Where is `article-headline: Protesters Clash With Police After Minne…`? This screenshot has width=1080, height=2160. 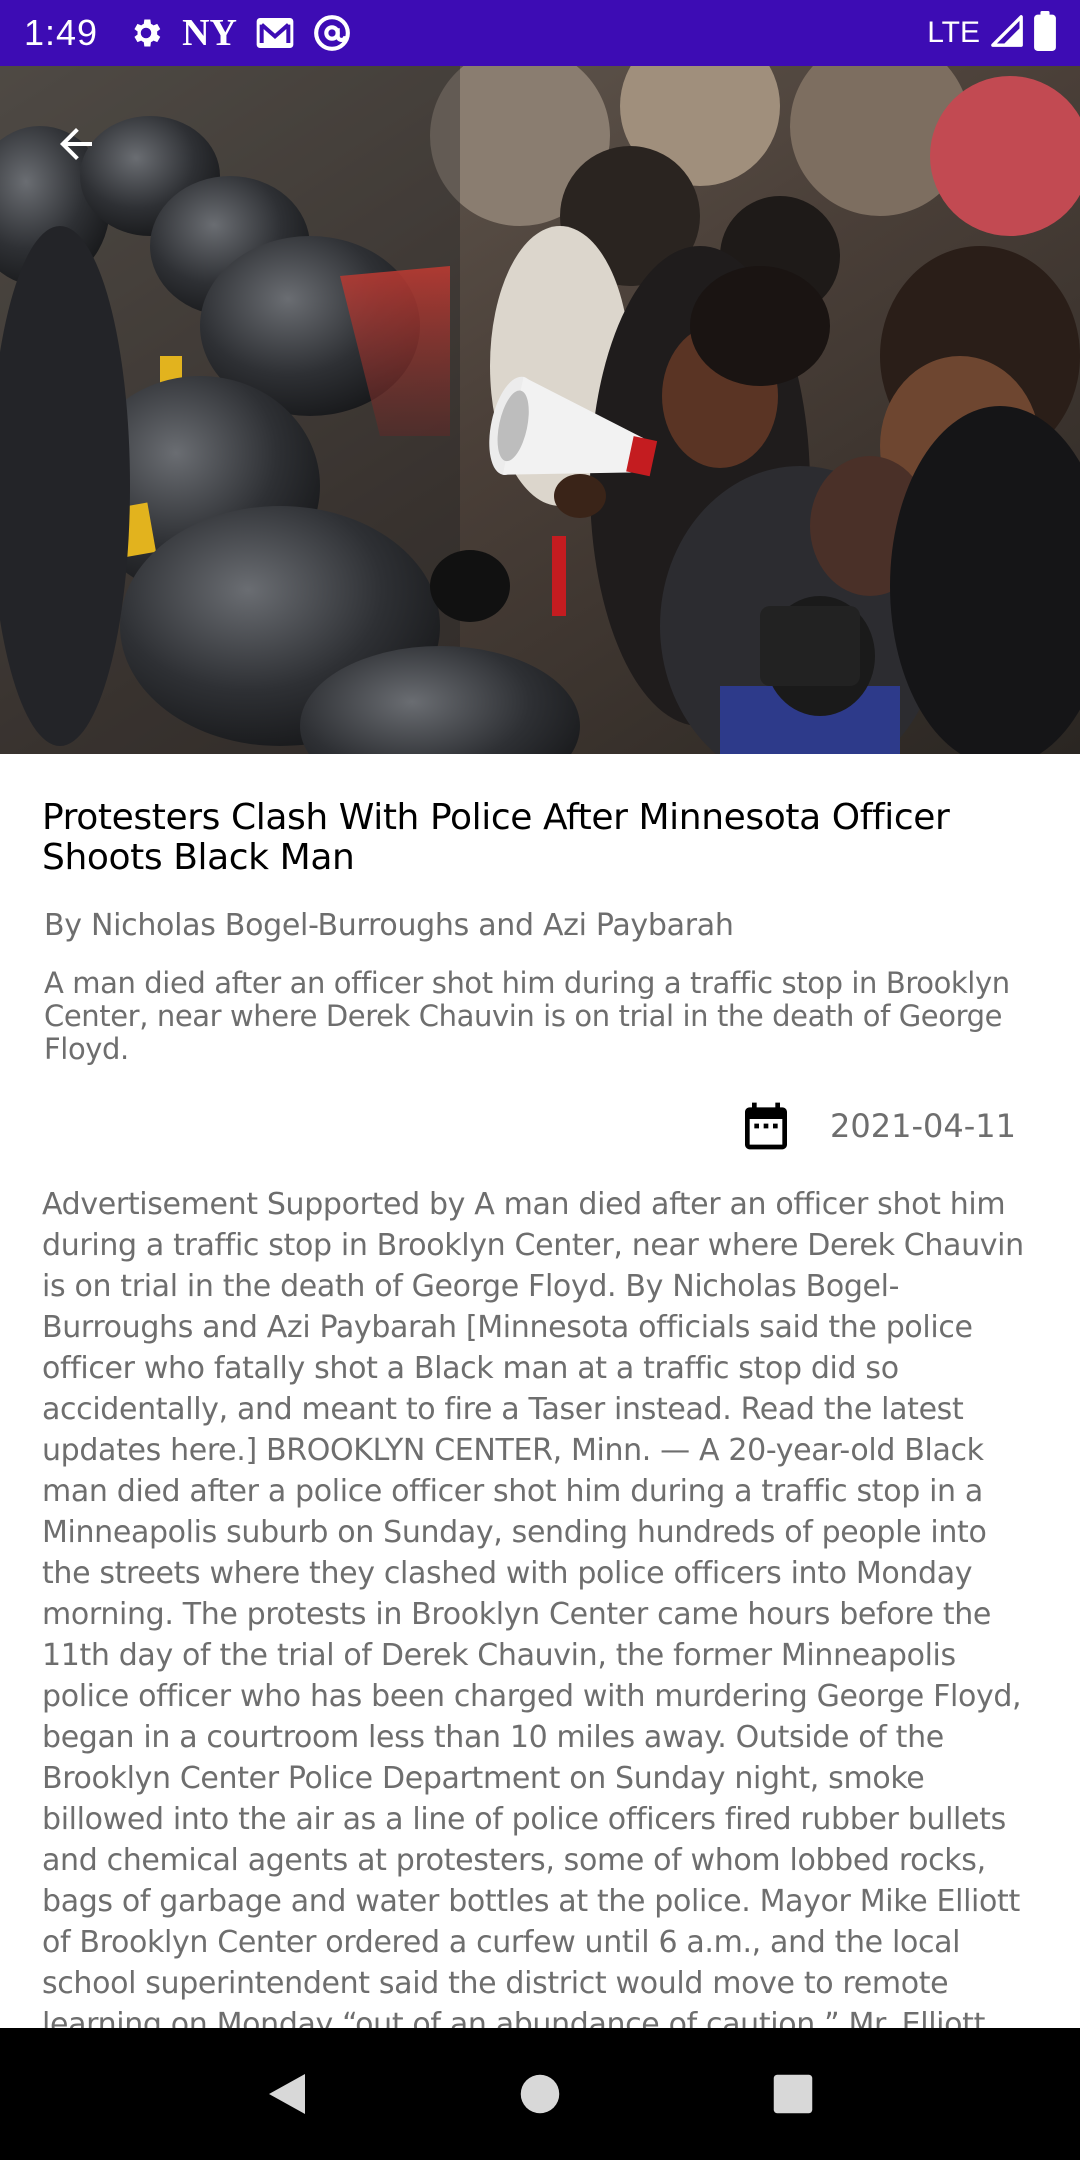 article-headline: Protesters Clash With Police After Minne… is located at coordinates (496, 837).